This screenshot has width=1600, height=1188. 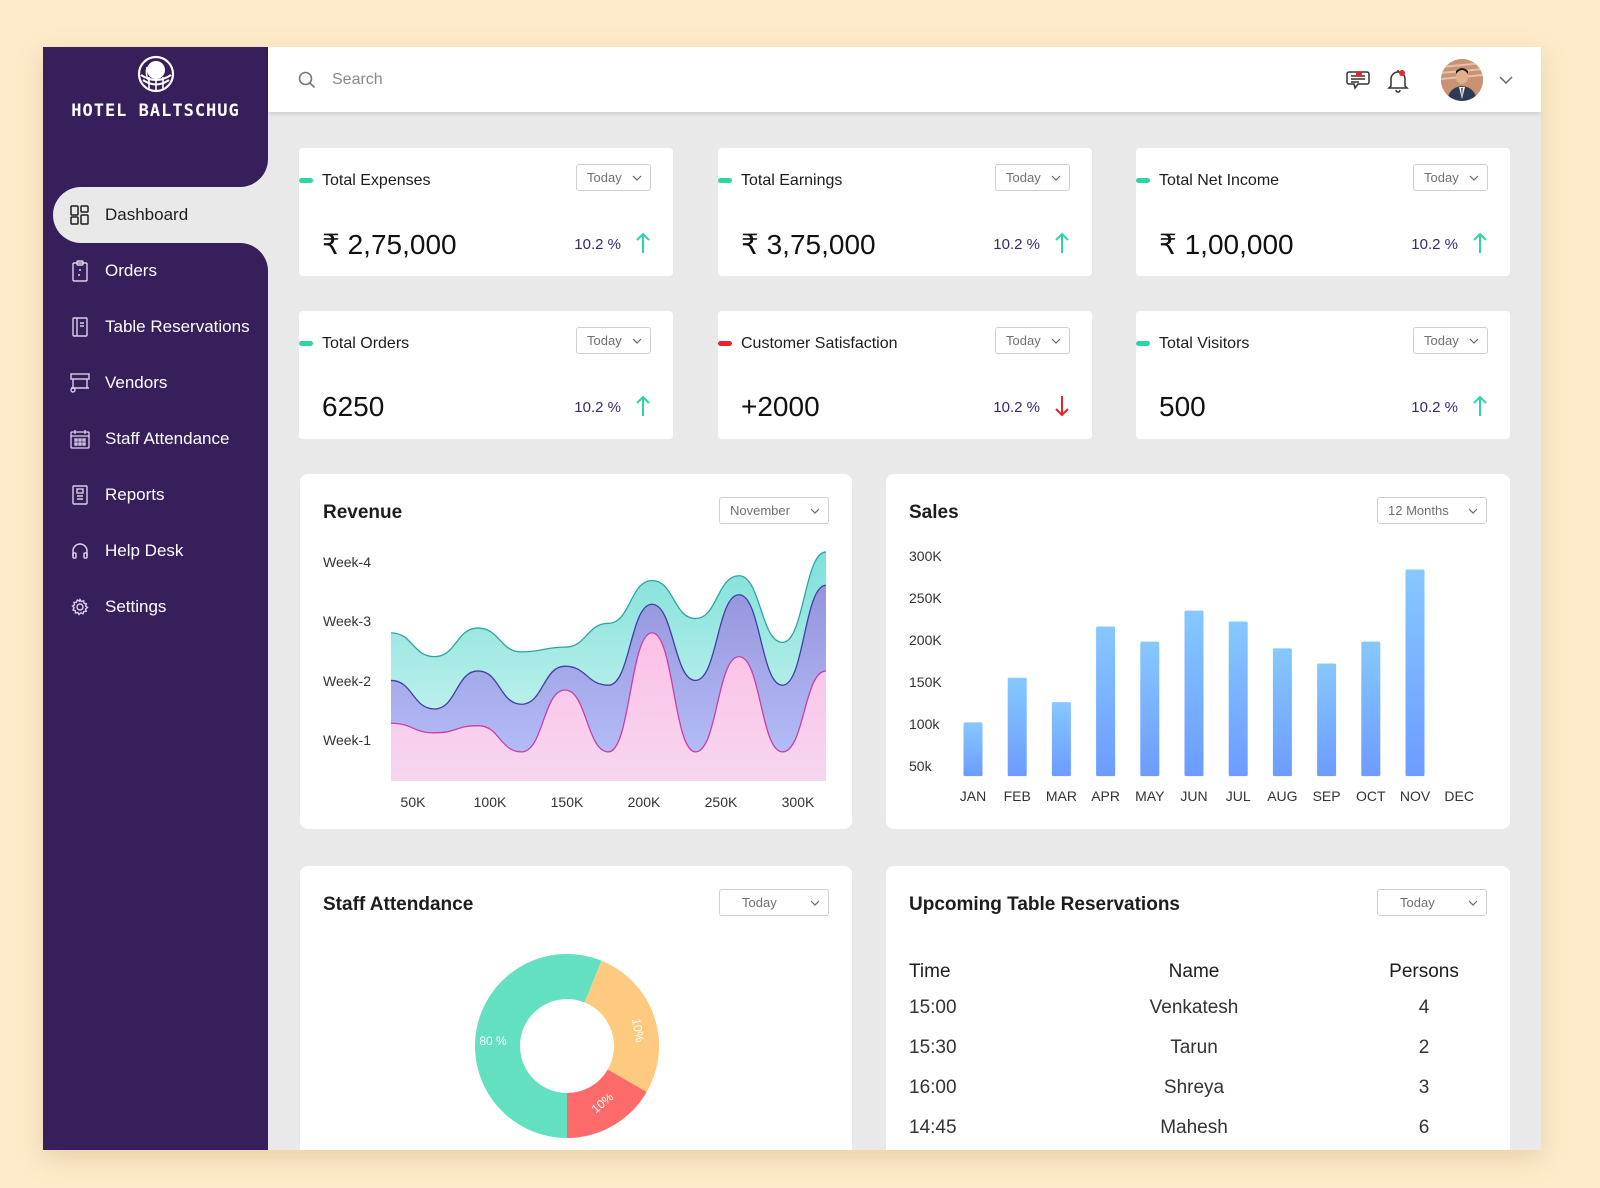 What do you see at coordinates (155, 74) in the screenshot?
I see `globe-logo-icon` at bounding box center [155, 74].